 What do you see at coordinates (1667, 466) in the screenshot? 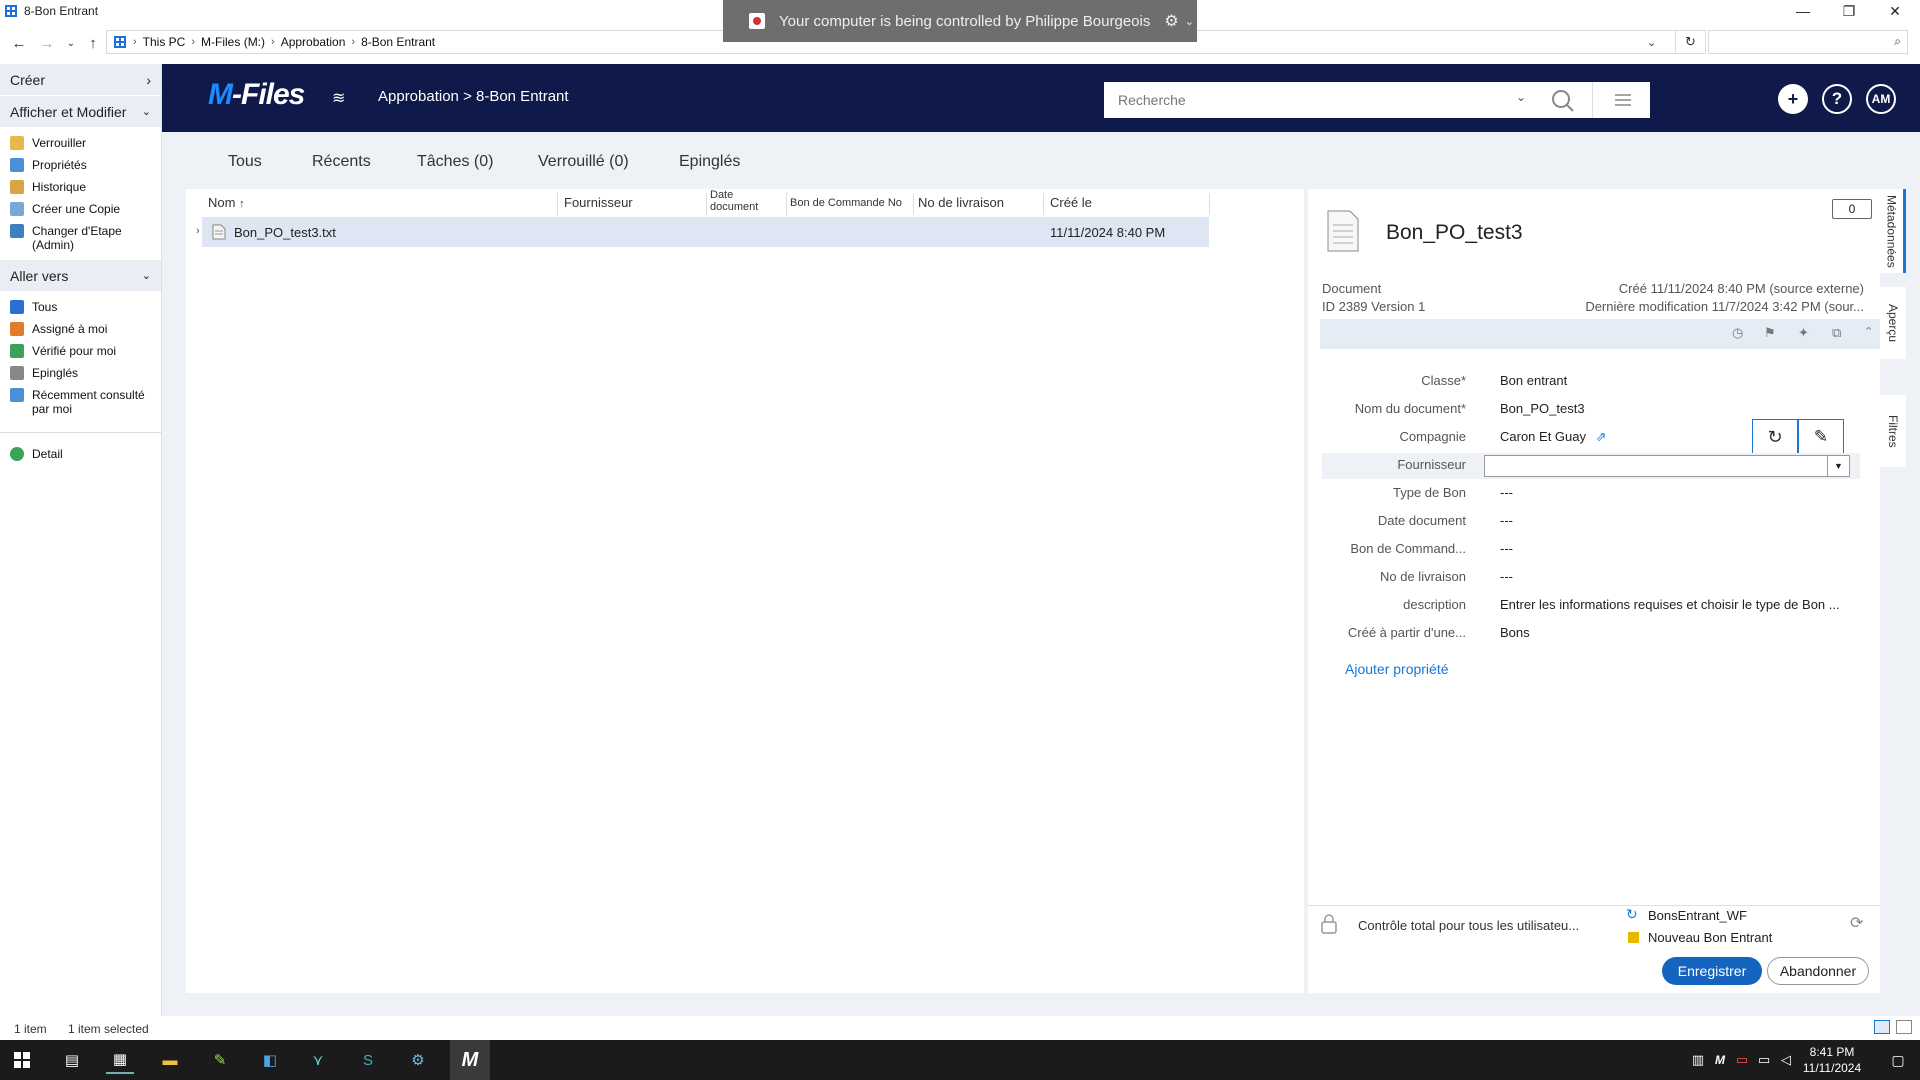
I see `fournisseur-select: ▼` at bounding box center [1667, 466].